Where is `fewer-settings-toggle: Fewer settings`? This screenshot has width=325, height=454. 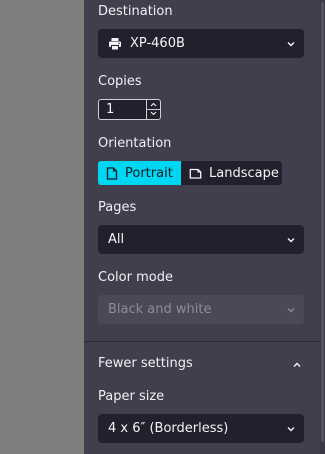
fewer-settings-toggle: Fewer settings is located at coordinates (201, 366).